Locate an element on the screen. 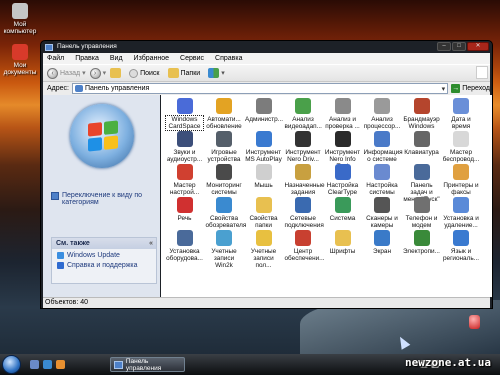  my-computer-icon is located at coordinates (20, 11).